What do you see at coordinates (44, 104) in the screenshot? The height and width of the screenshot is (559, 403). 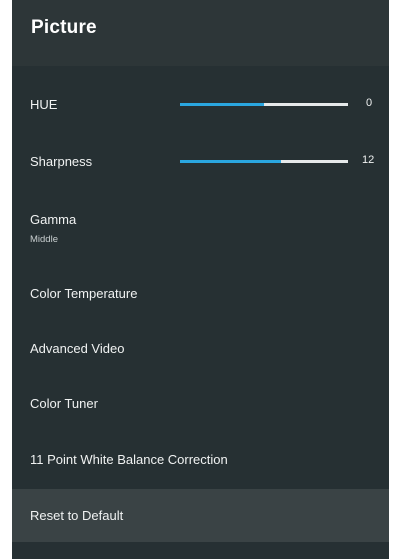 I see `hue-label: HUE` at bounding box center [44, 104].